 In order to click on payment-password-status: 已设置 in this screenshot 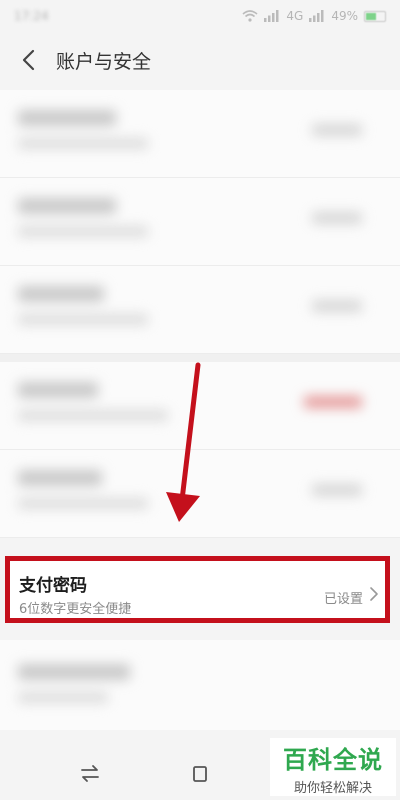, I will do `click(343, 599)`.